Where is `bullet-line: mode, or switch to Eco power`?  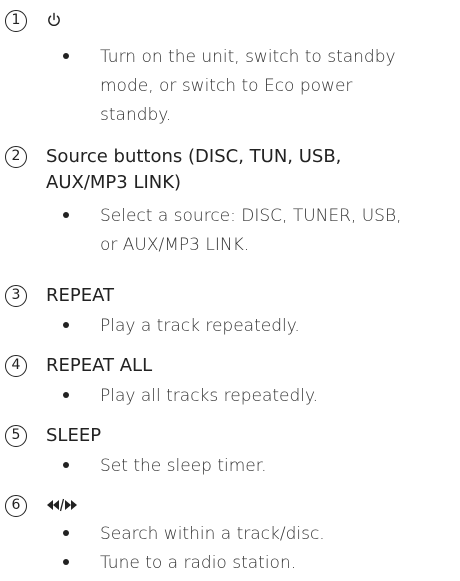 bullet-line: mode, or switch to Eco power is located at coordinates (226, 86).